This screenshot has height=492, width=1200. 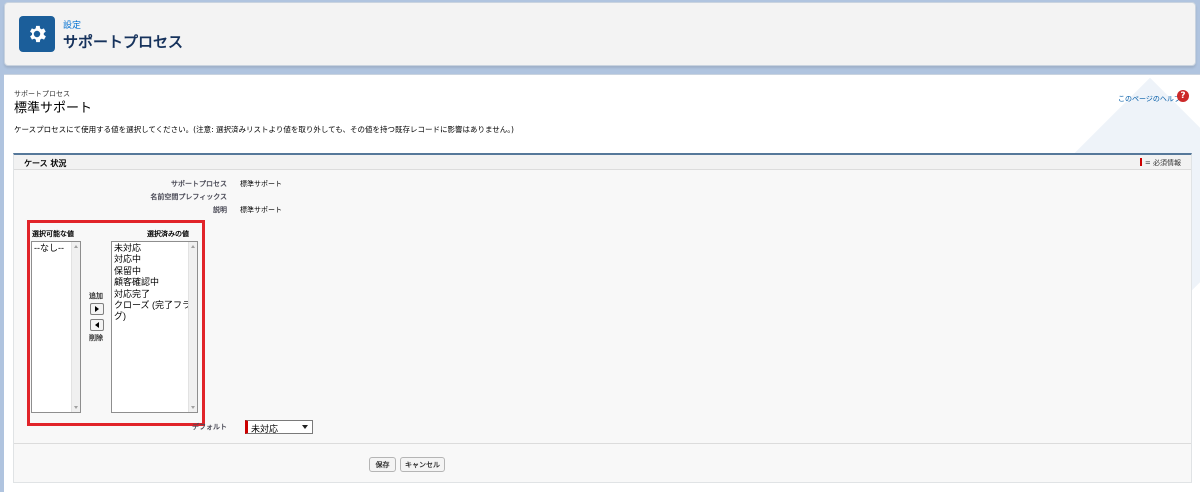 I want to click on header-title: サポートプロセス, so click(x=123, y=42).